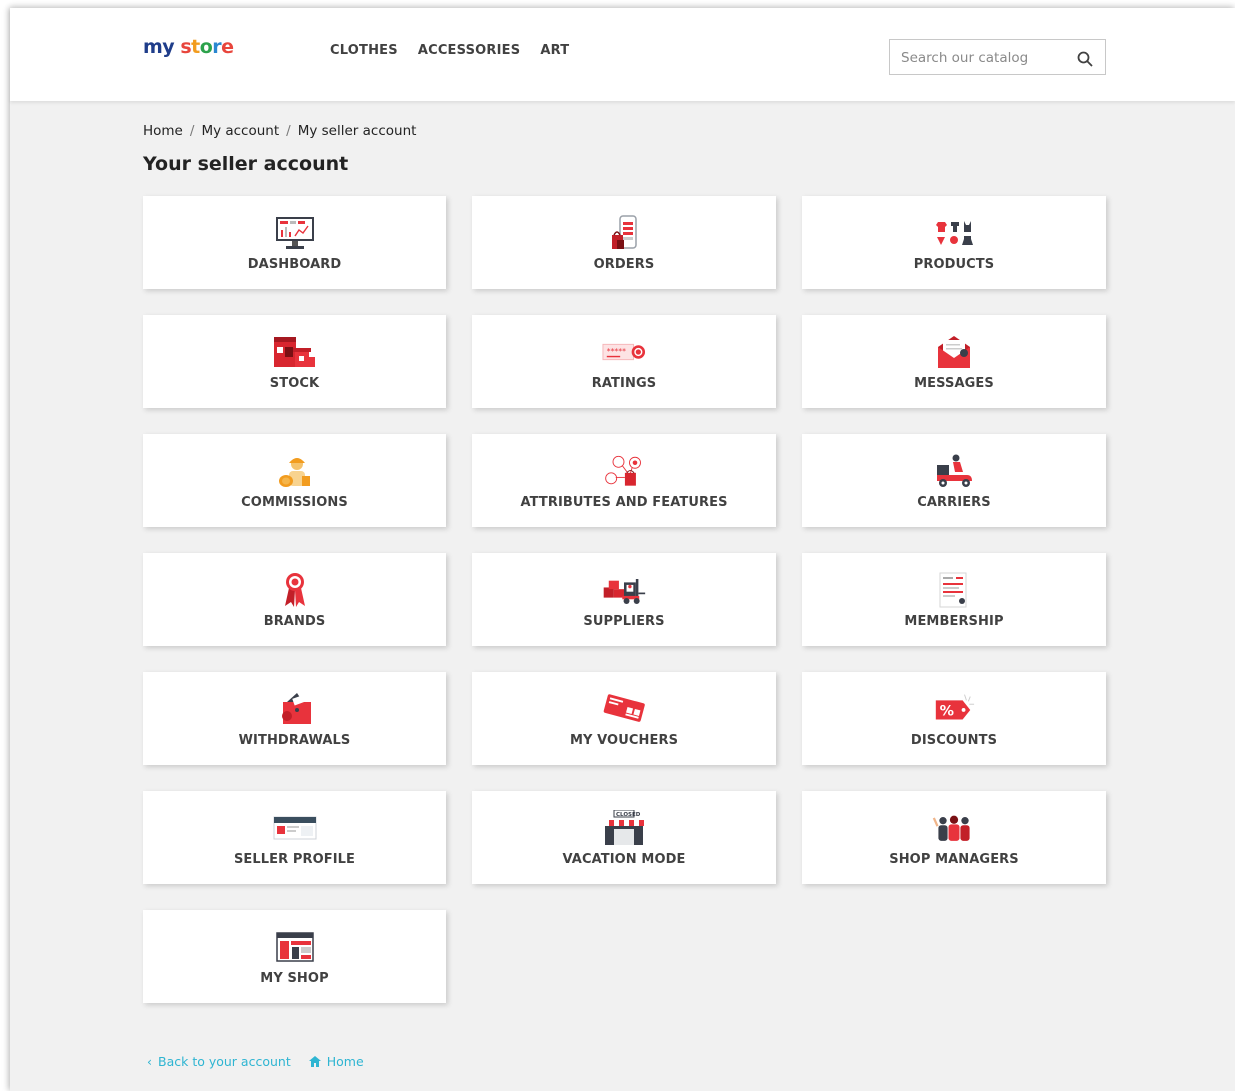 This screenshot has width=1235, height=1091. What do you see at coordinates (954, 740) in the screenshot?
I see `card-label: DISCOUNTS` at bounding box center [954, 740].